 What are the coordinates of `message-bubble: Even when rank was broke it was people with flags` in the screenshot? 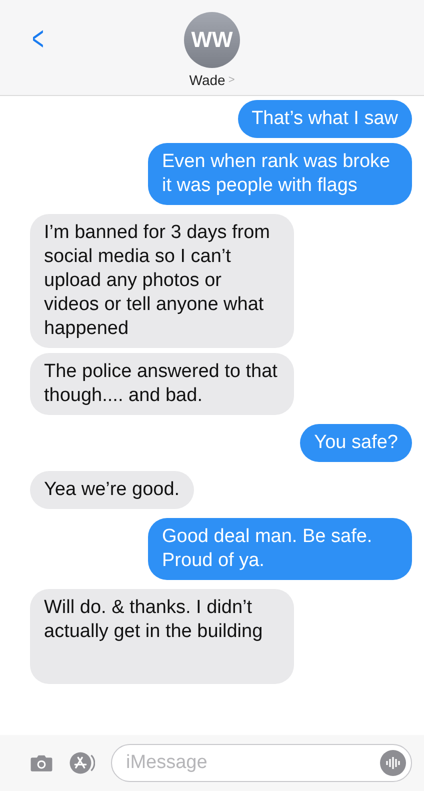 It's located at (280, 174).